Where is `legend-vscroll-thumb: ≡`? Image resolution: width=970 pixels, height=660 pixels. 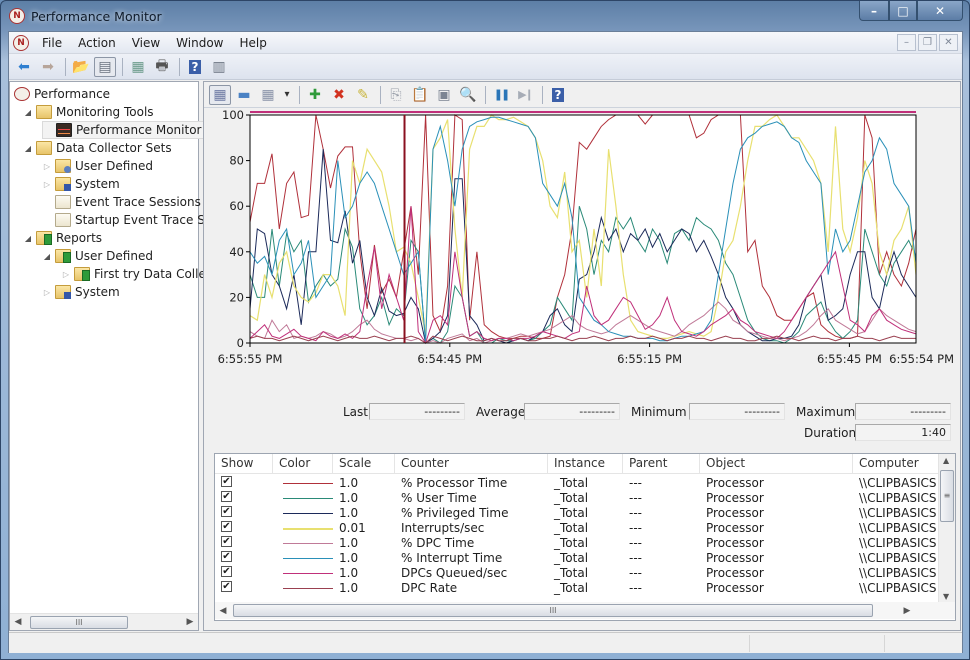
legend-vscroll-thumb: ≡ is located at coordinates (947, 496).